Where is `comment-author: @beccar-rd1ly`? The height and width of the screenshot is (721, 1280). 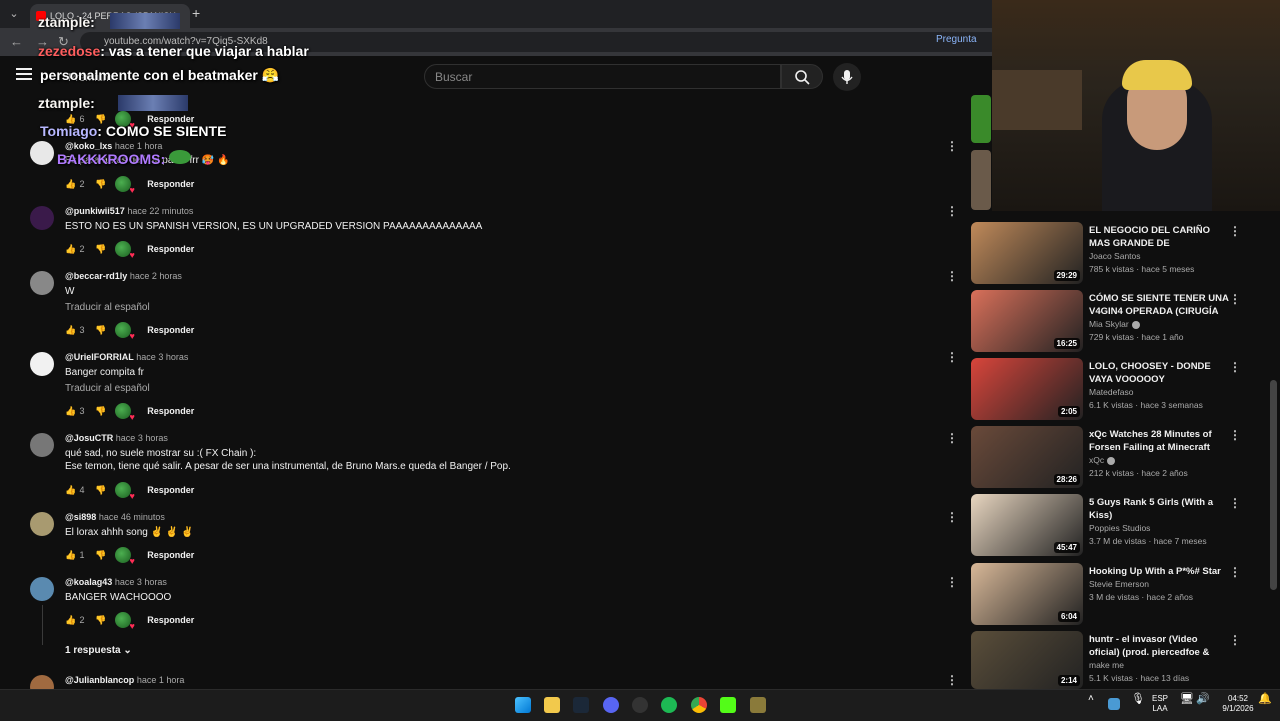 comment-author: @beccar-rd1ly is located at coordinates (96, 276).